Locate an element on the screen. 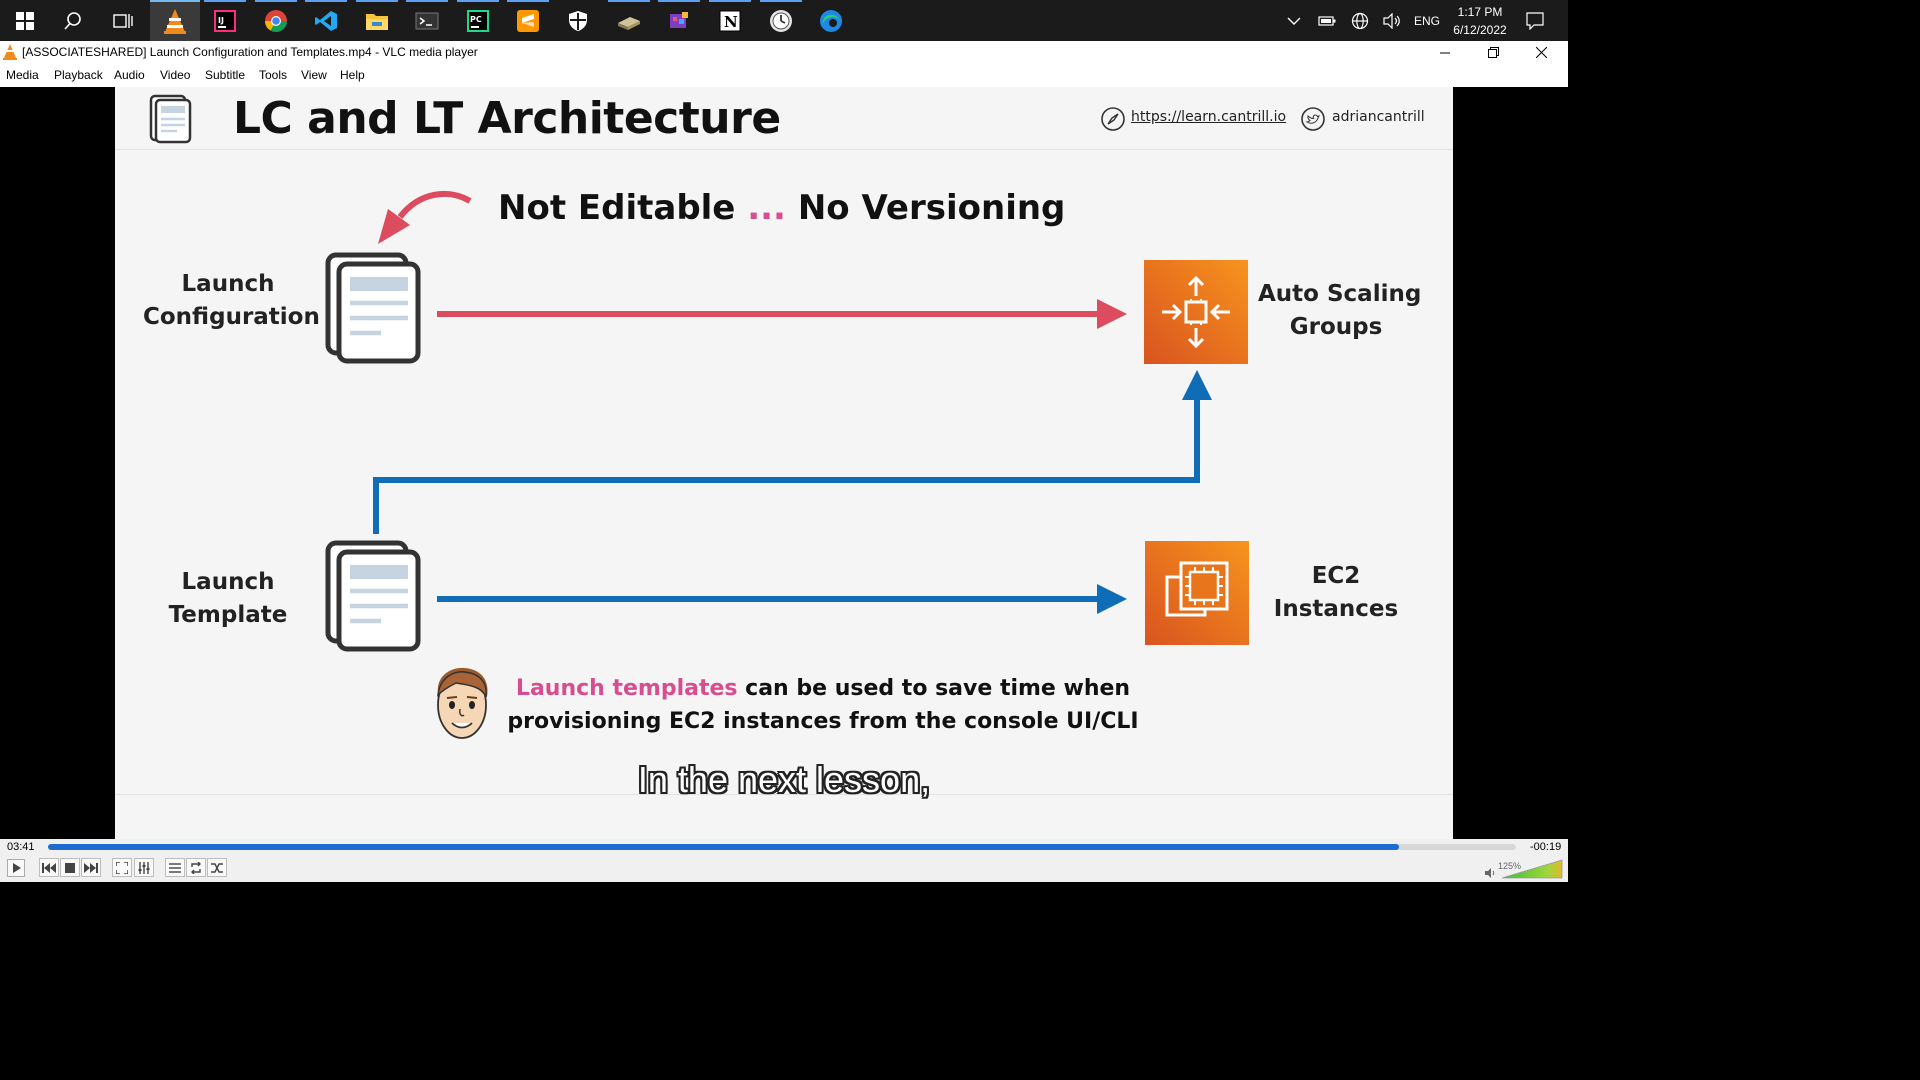  shuffle-icon is located at coordinates (217, 867).